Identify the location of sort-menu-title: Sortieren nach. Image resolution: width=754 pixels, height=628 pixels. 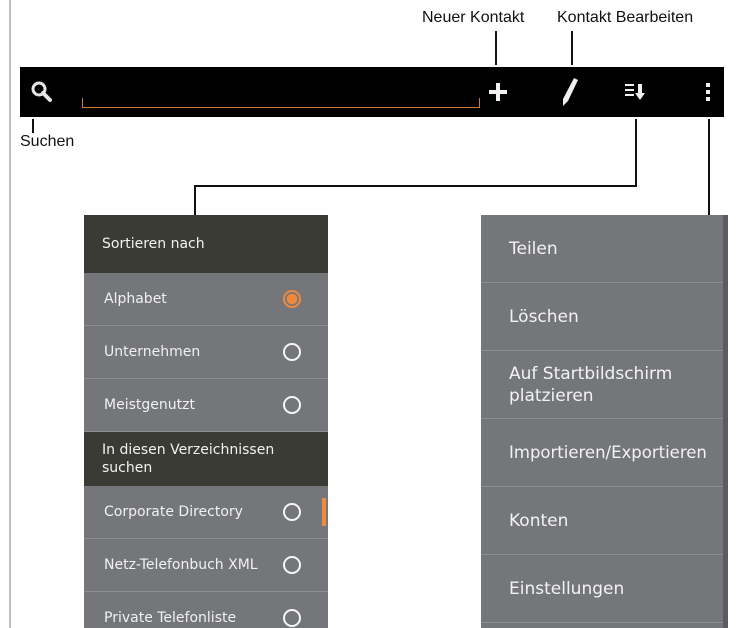
(206, 244).